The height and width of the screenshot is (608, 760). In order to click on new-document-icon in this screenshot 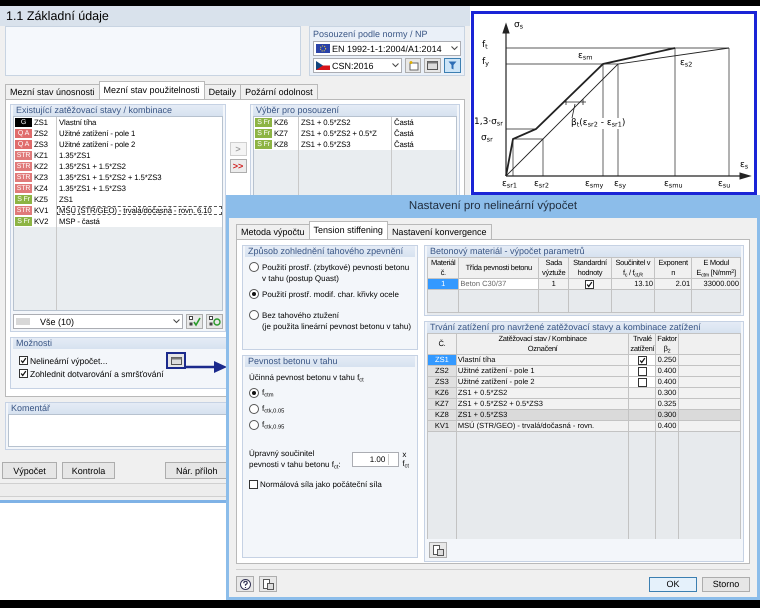, I will do `click(413, 65)`.